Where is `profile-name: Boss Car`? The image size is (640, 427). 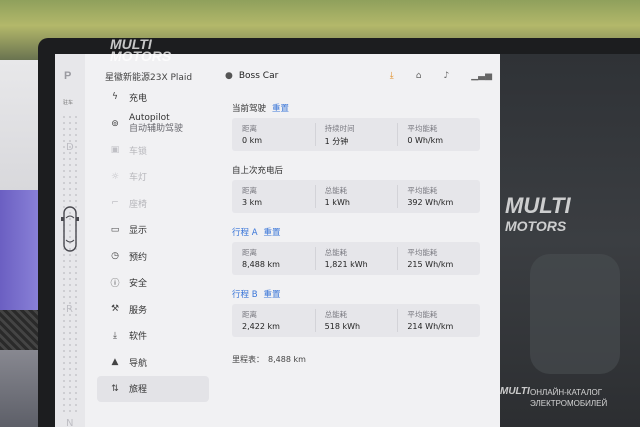 profile-name: Boss Car is located at coordinates (258, 76).